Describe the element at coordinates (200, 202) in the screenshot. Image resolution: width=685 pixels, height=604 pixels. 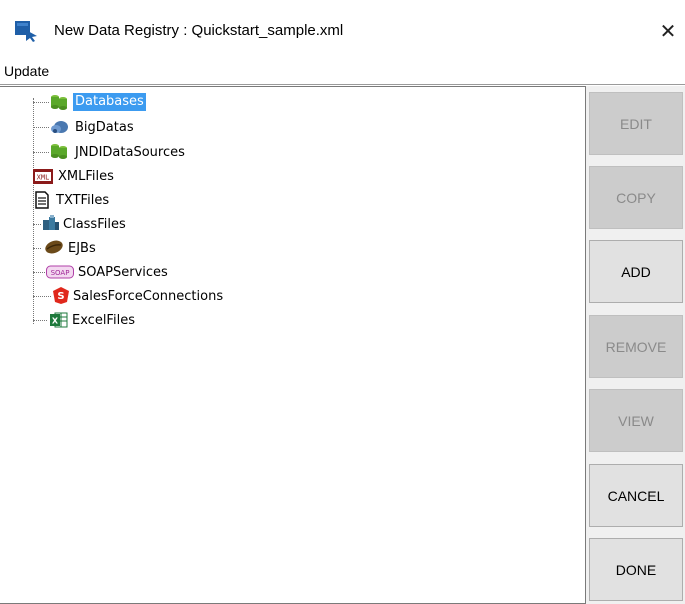
I see `tree-node-txtfiles: TXTFiles` at that location.